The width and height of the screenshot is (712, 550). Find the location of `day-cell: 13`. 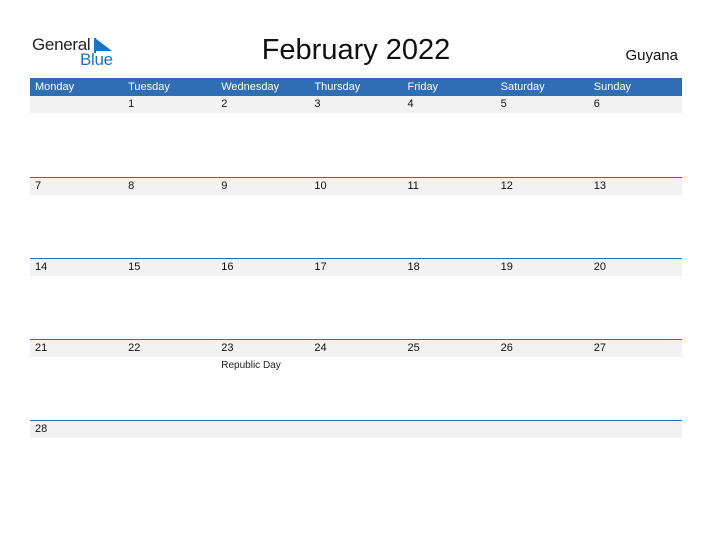

day-cell: 13 is located at coordinates (635, 186).